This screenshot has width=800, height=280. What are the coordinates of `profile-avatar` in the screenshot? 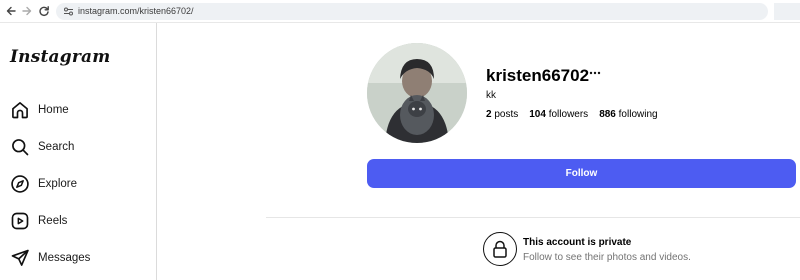 It's located at (417, 93).